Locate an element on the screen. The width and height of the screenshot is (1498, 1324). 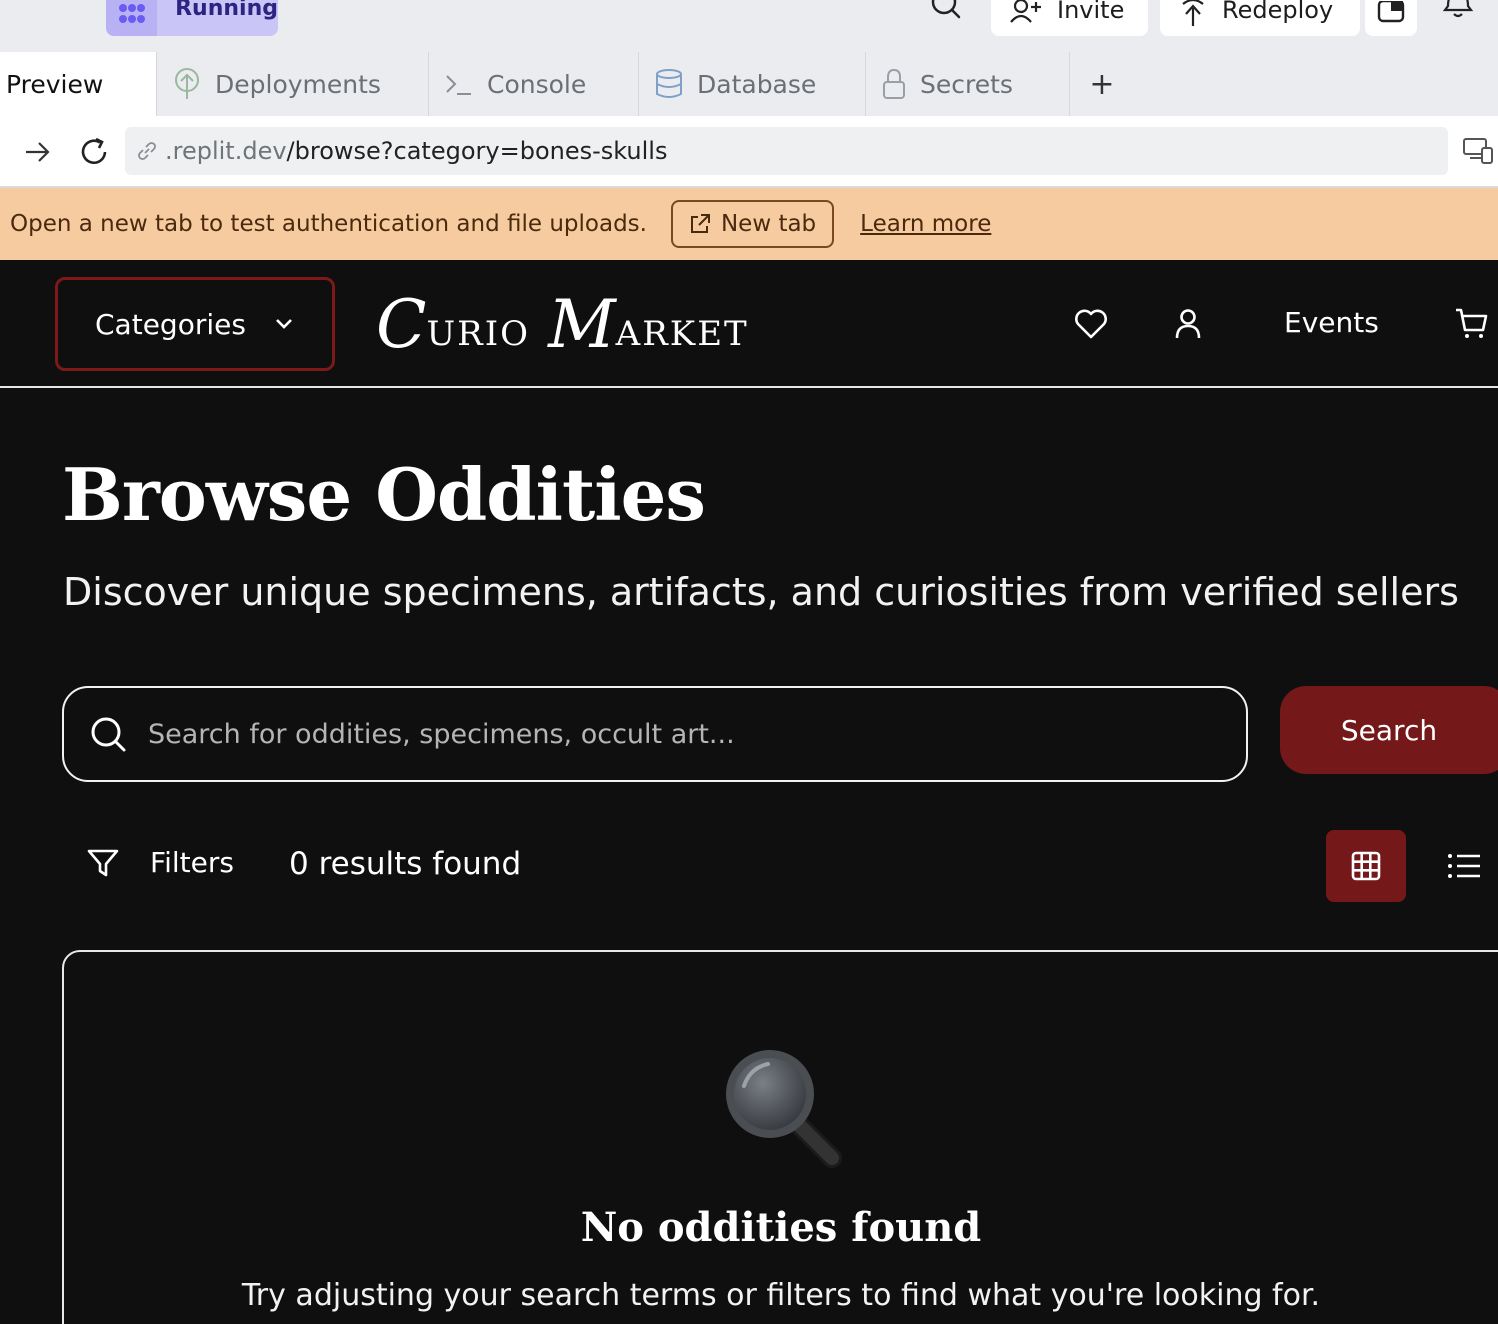
tab-label: Console is located at coordinates (537, 84).